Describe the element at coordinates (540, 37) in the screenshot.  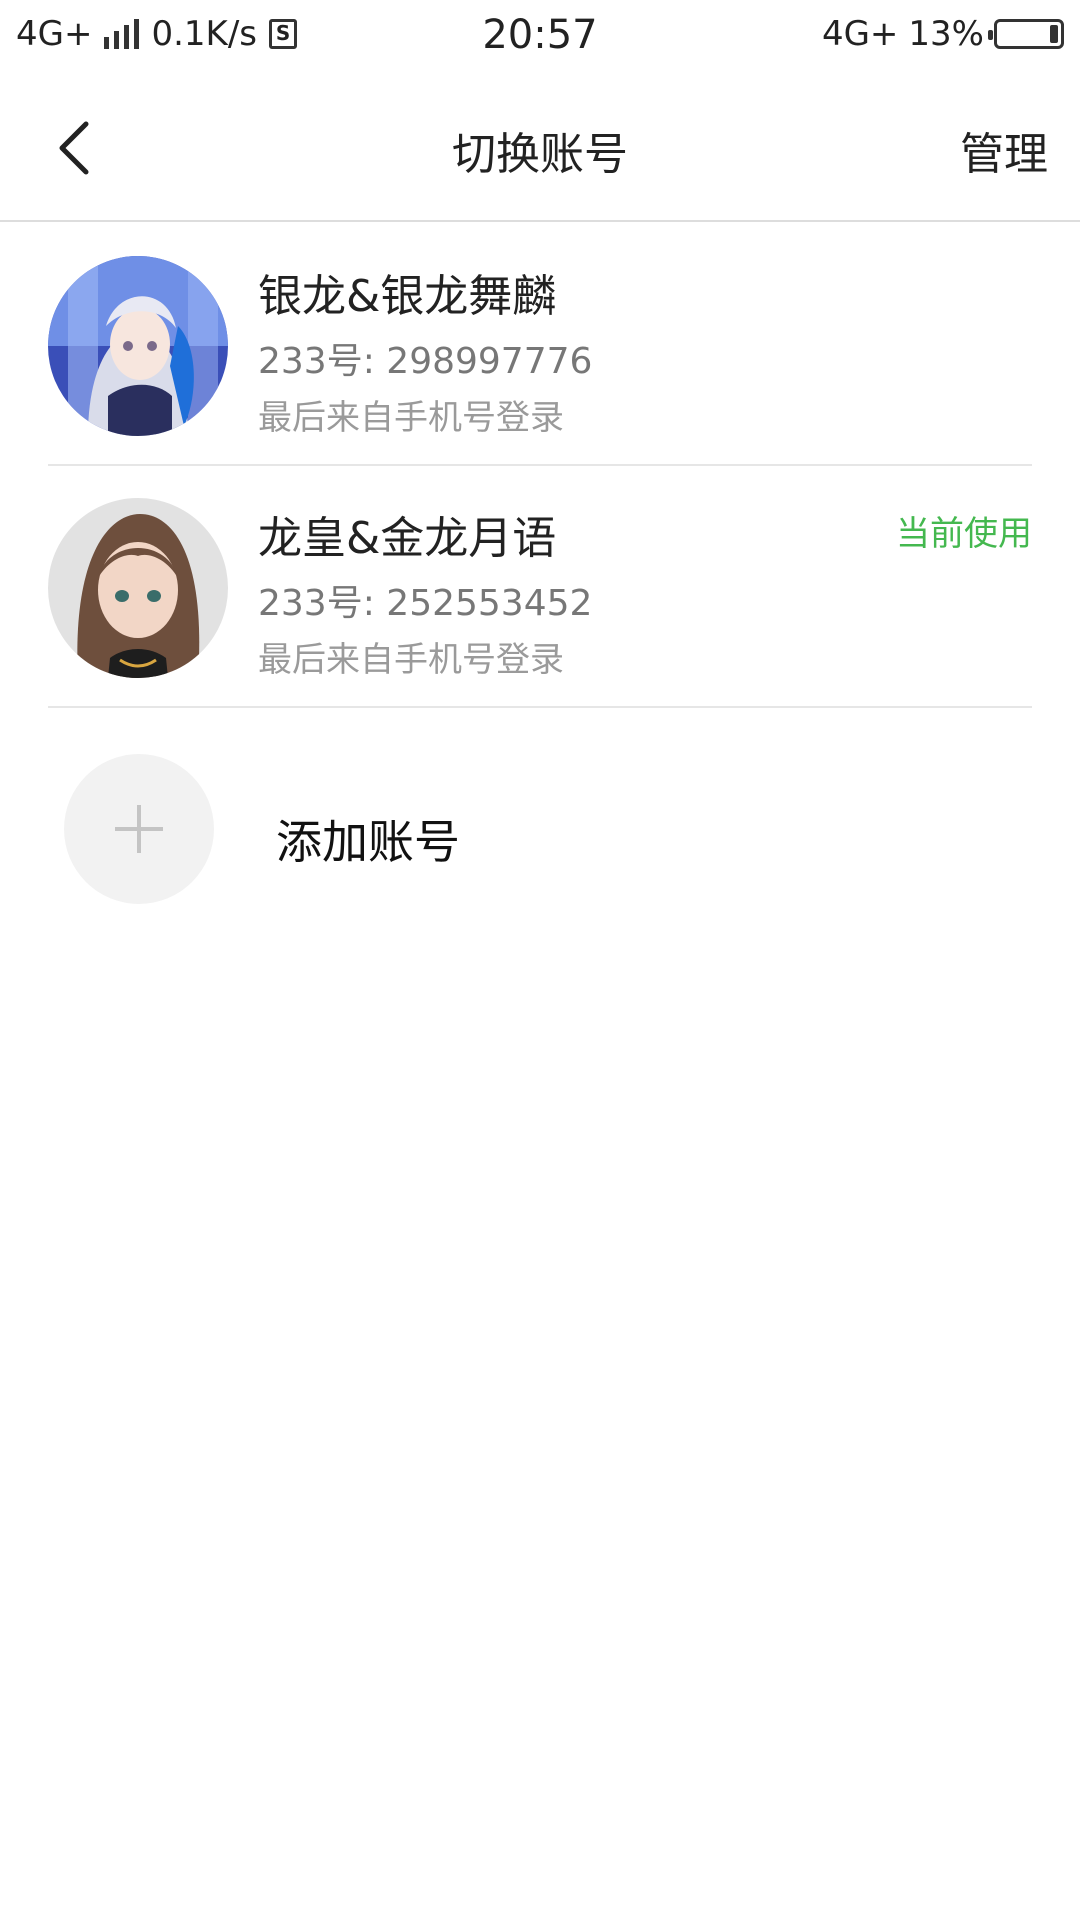
I see `status-bar: 4G+ 0.1K/s S 20:57 4G+ 13%` at that location.